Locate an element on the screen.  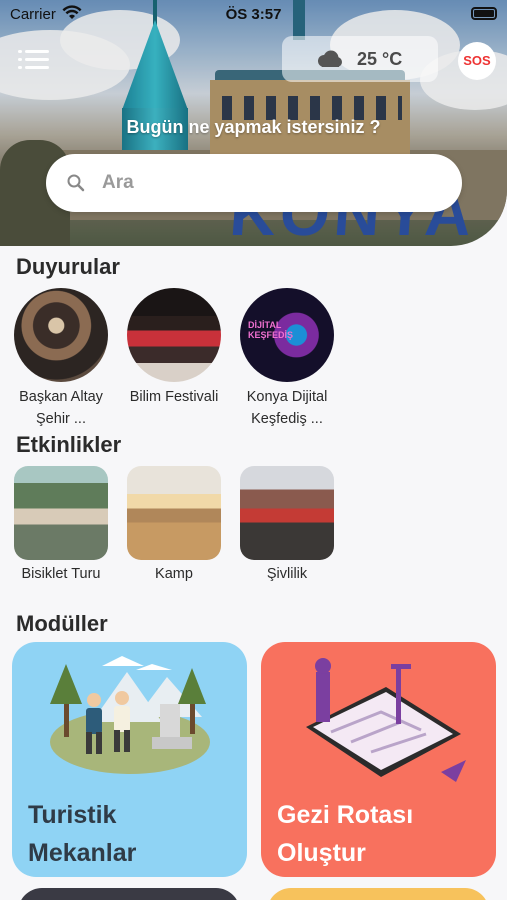
module-card-turistik-mekanlar: Turistik Mekanlar is located at coordinates (129, 759).